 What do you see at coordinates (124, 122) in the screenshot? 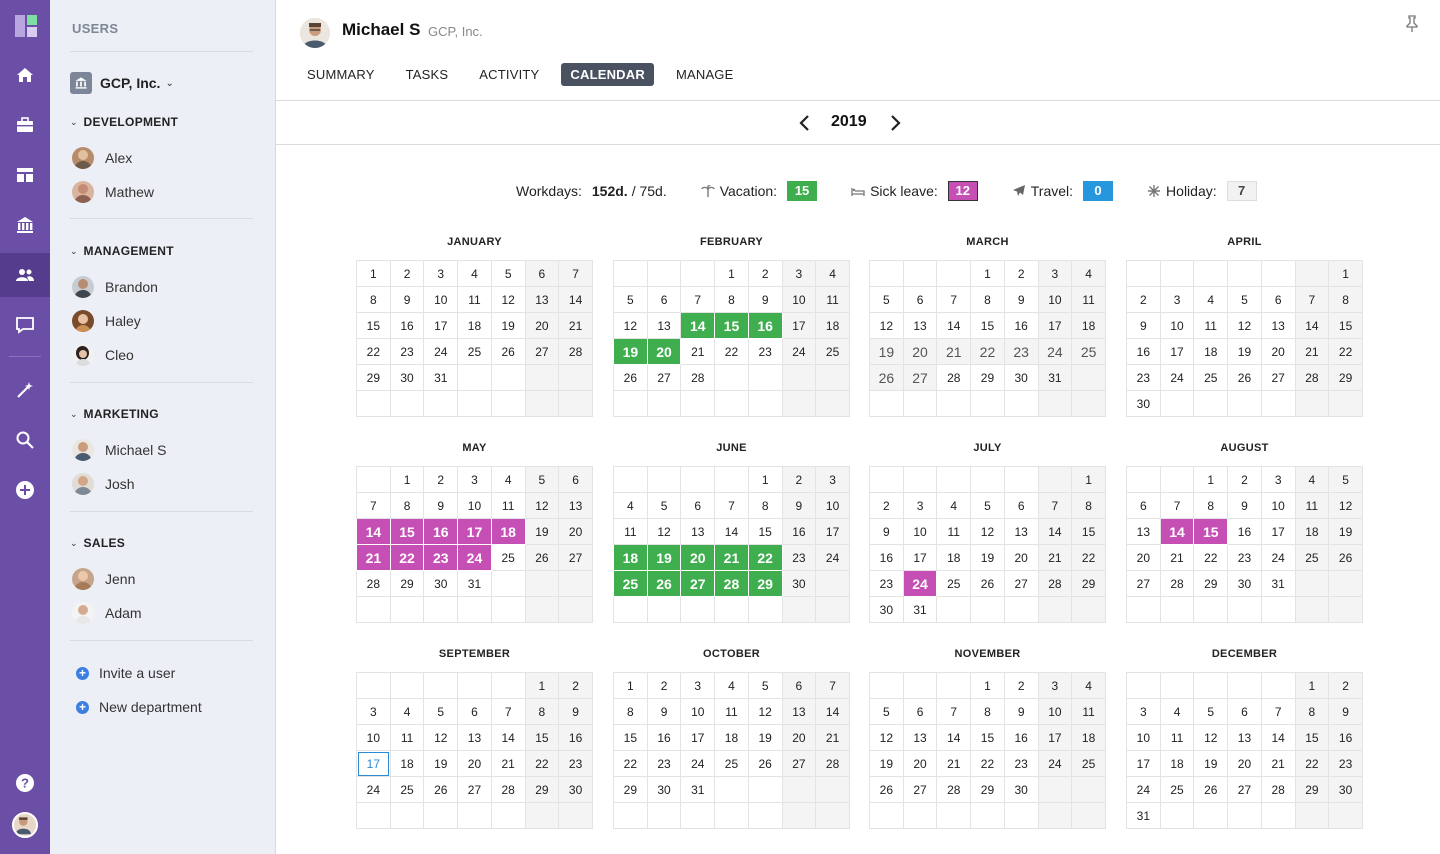
I see `department-development: ⌄ DEVELOPMENT` at bounding box center [124, 122].